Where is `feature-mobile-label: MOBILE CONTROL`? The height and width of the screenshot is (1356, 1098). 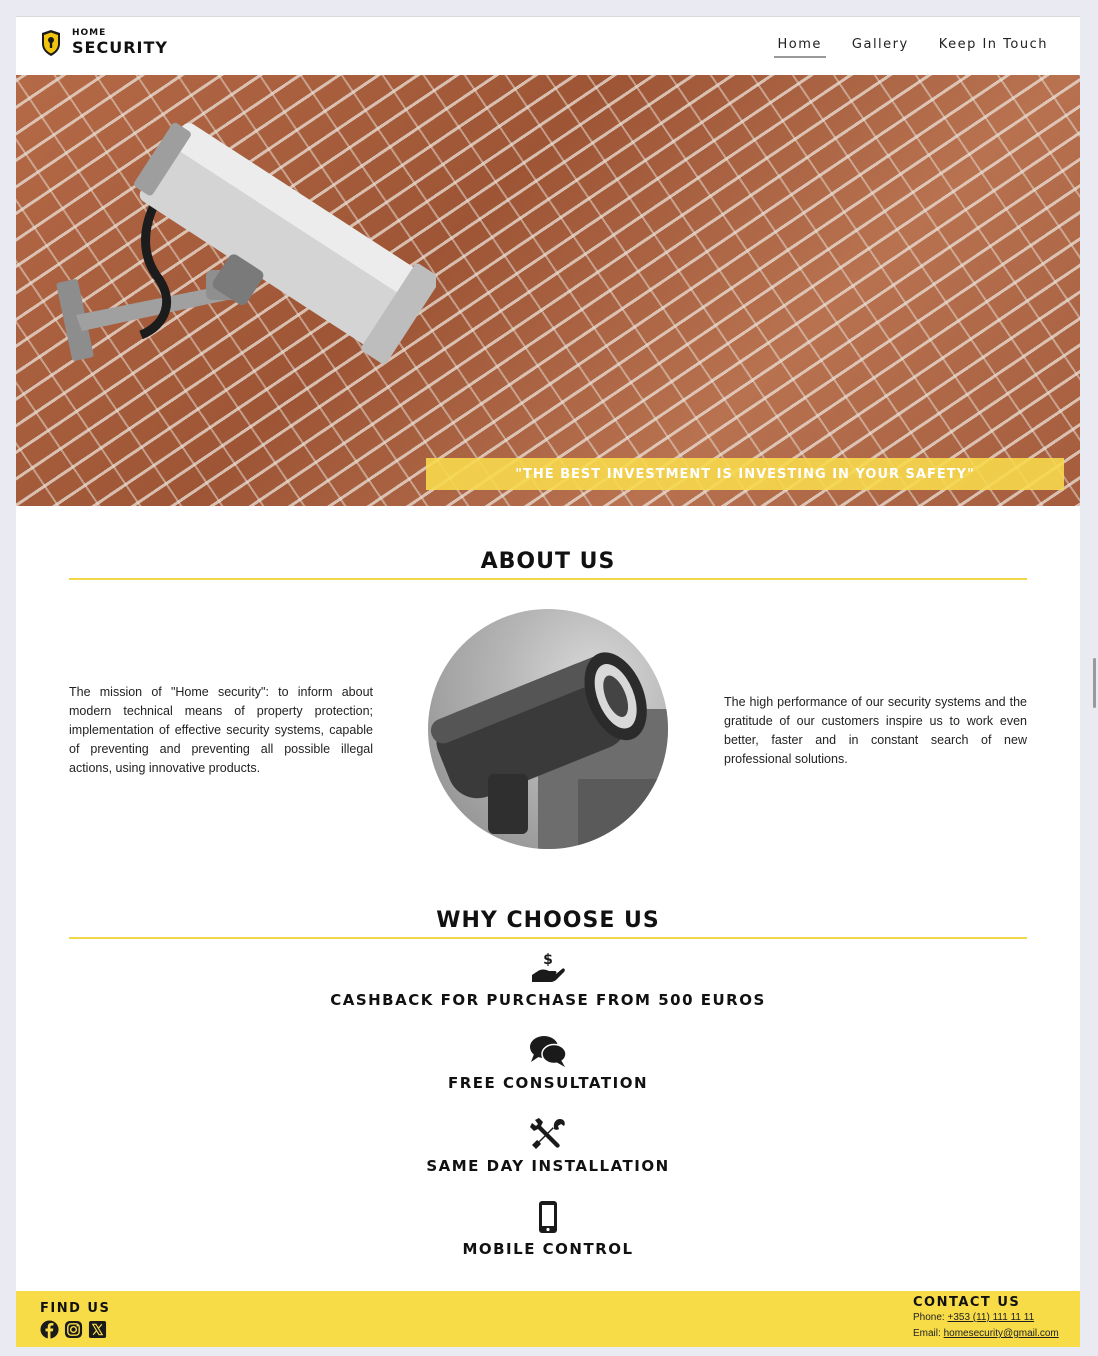
feature-mobile-label: MOBILE CONTROL is located at coordinates (548, 1249).